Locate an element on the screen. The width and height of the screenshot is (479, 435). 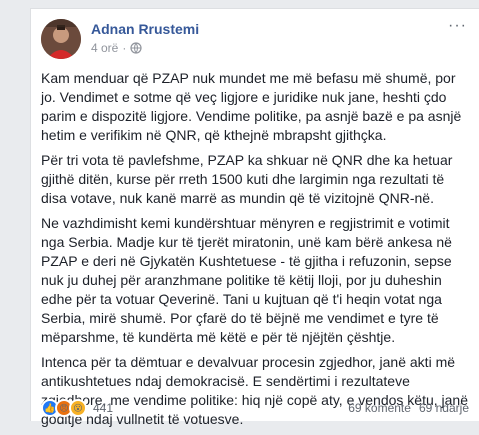
reactions-summary: 👍 😠 😮 441 is located at coordinates (77, 408).